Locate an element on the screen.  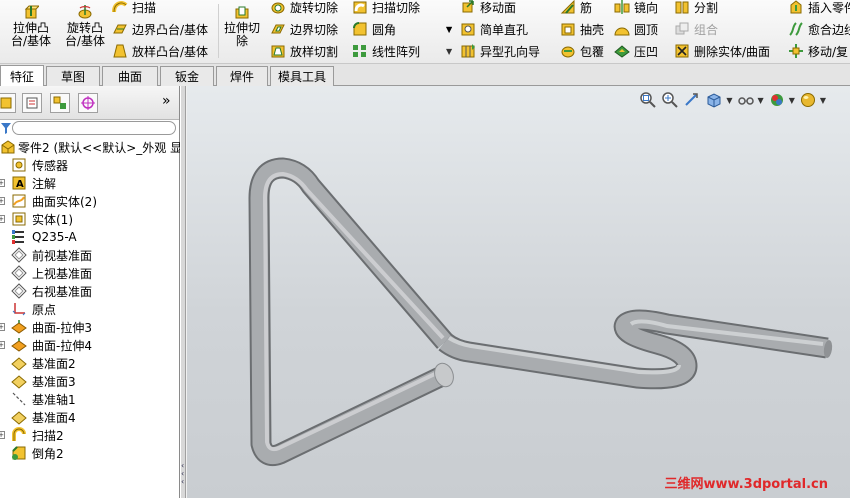
tree-item: + 扫描2 is located at coordinates (90, 435).